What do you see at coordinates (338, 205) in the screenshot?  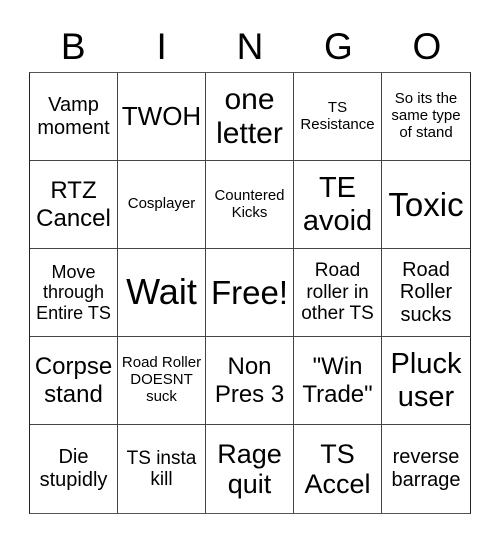 I see `bingo-cell: TE avoid` at bounding box center [338, 205].